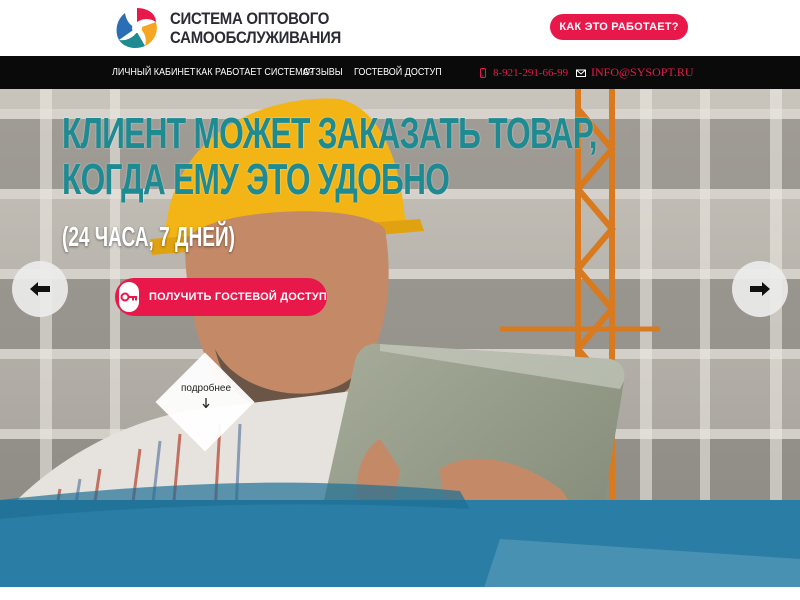 This screenshot has width=800, height=600. I want to click on arrow-down-icon, so click(206, 403).